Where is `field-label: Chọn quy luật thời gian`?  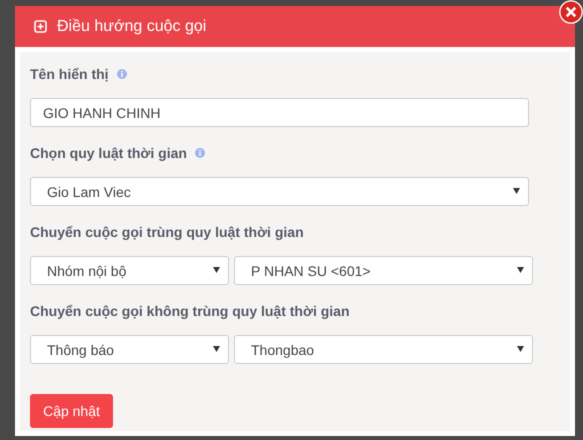 field-label: Chọn quy luật thời gian is located at coordinates (108, 153).